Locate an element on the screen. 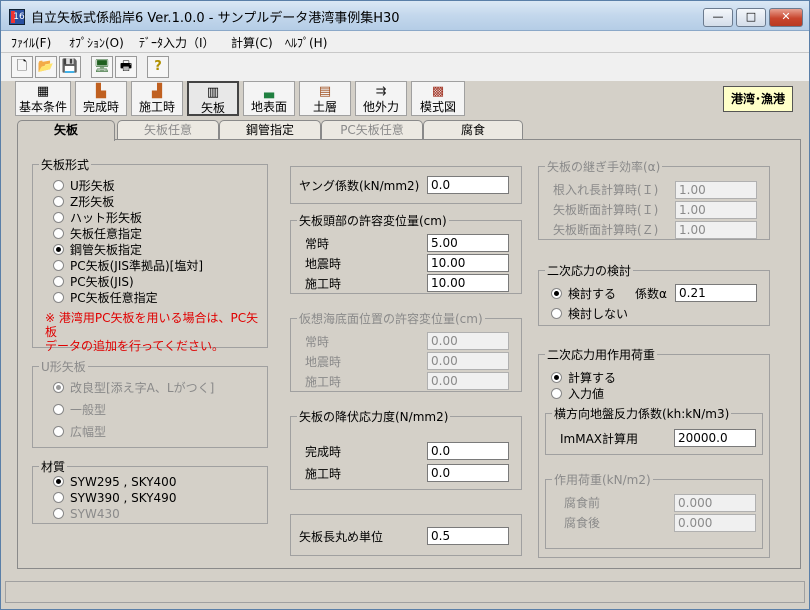 The height and width of the screenshot is (610, 810). radio-hat-sheet: ハット形矢板 is located at coordinates (97, 217).